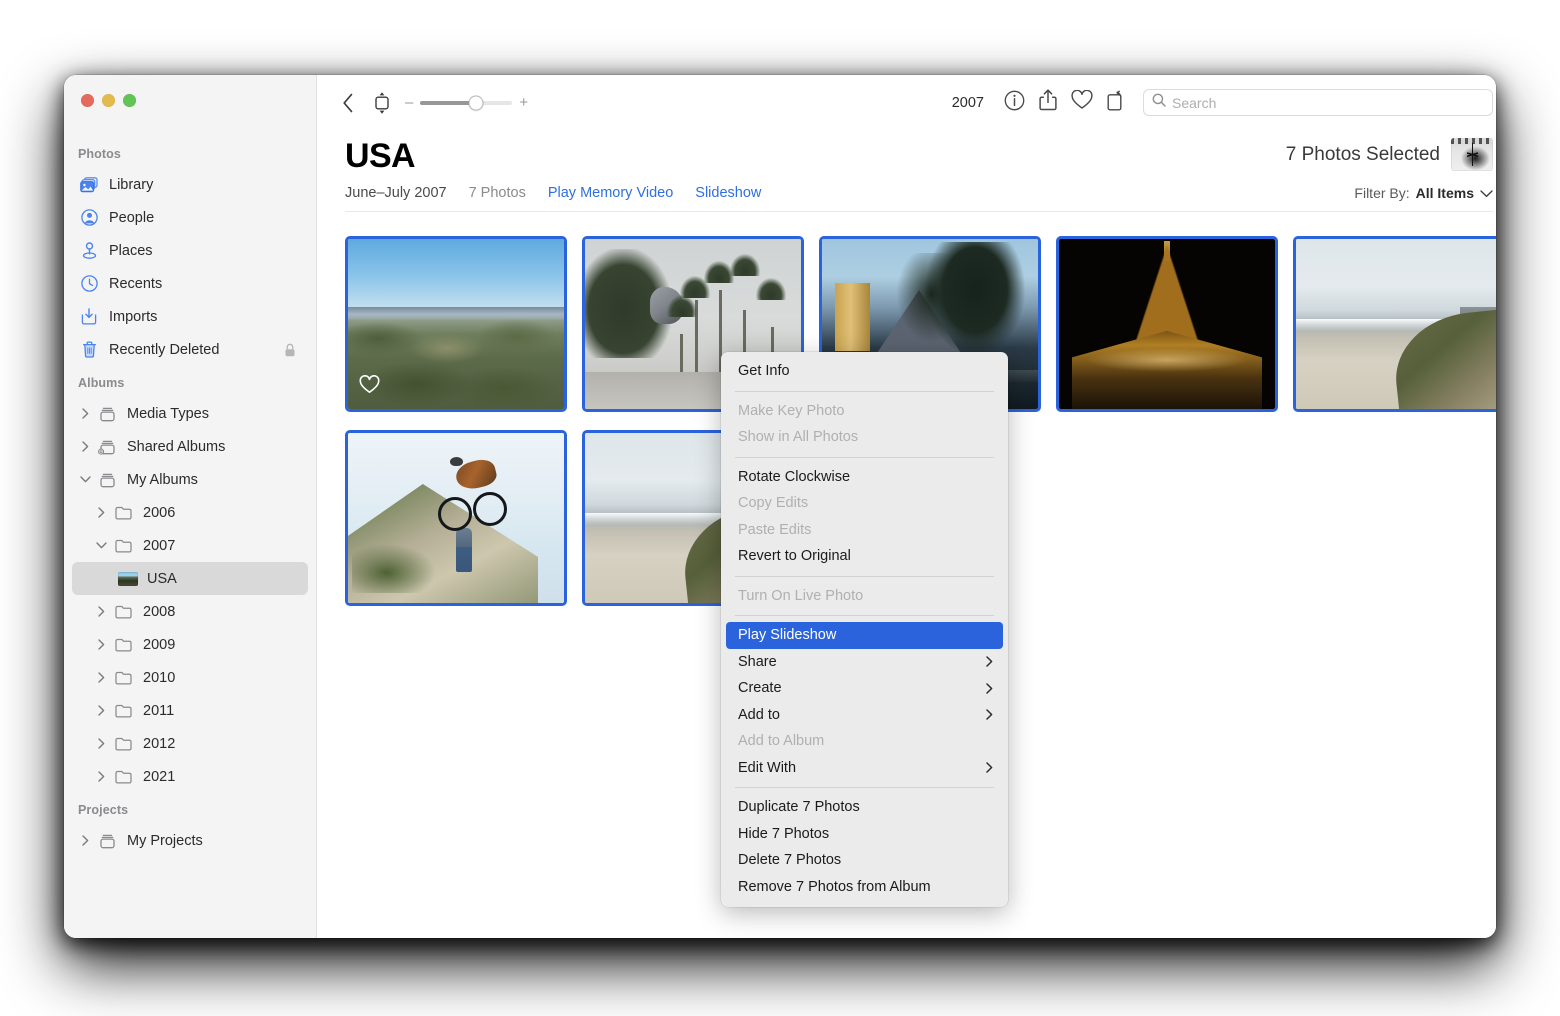  I want to click on sidebar-item-2007: 2007, so click(190, 545).